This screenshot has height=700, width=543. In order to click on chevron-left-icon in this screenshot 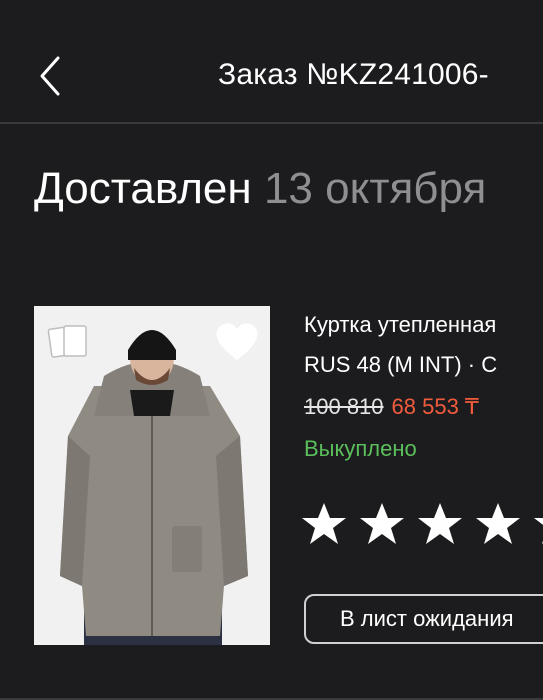, I will do `click(50, 76)`.